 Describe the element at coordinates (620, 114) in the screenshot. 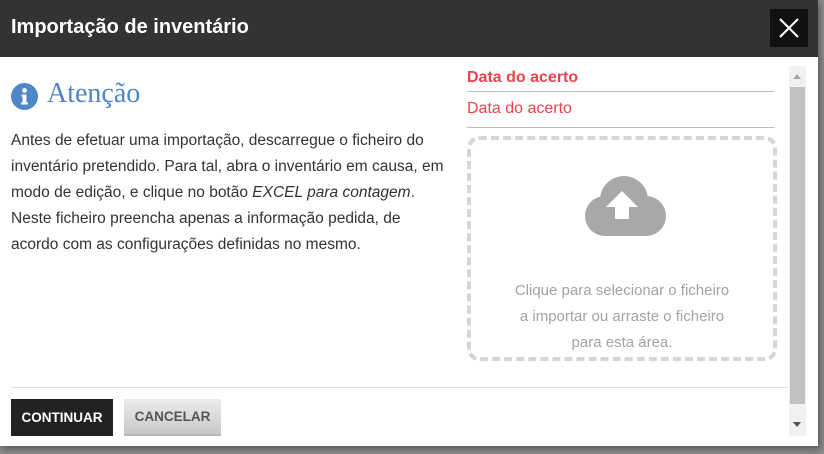

I see `date-field-input: Data do acerto` at that location.